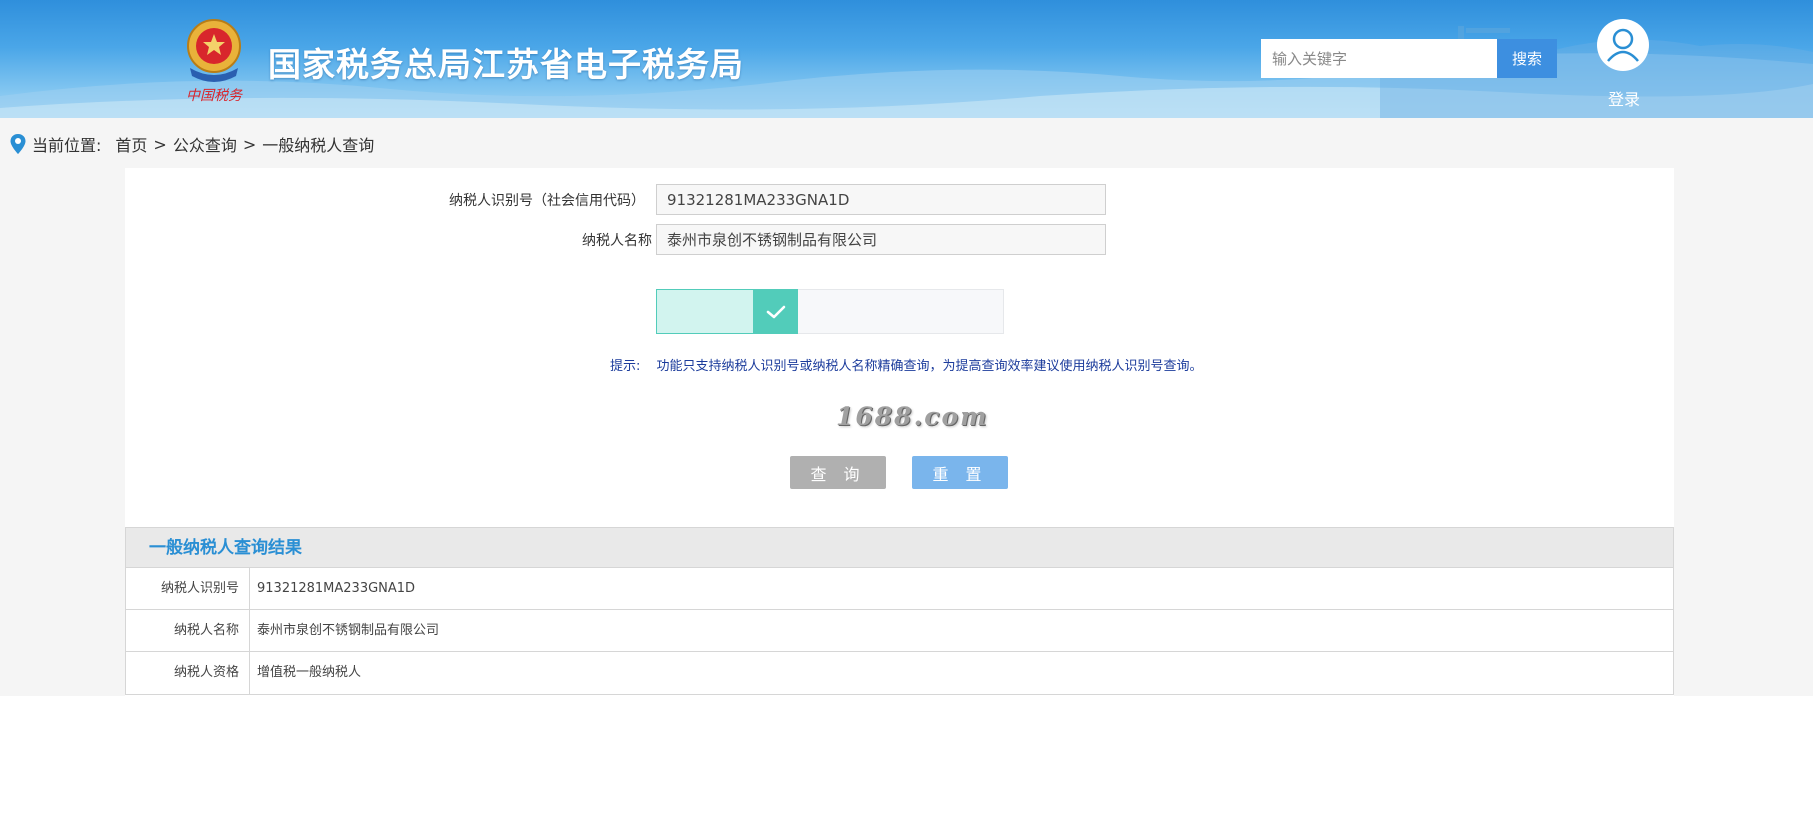  What do you see at coordinates (188, 630) in the screenshot?
I see `row-label: 纳税人名称` at bounding box center [188, 630].